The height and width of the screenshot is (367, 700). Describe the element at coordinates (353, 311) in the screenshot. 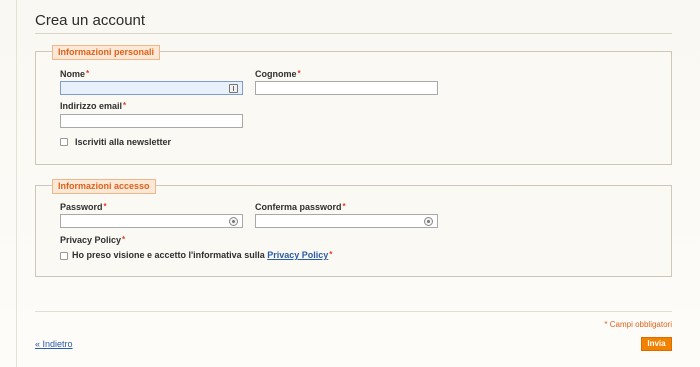

I see `footer-divider` at that location.